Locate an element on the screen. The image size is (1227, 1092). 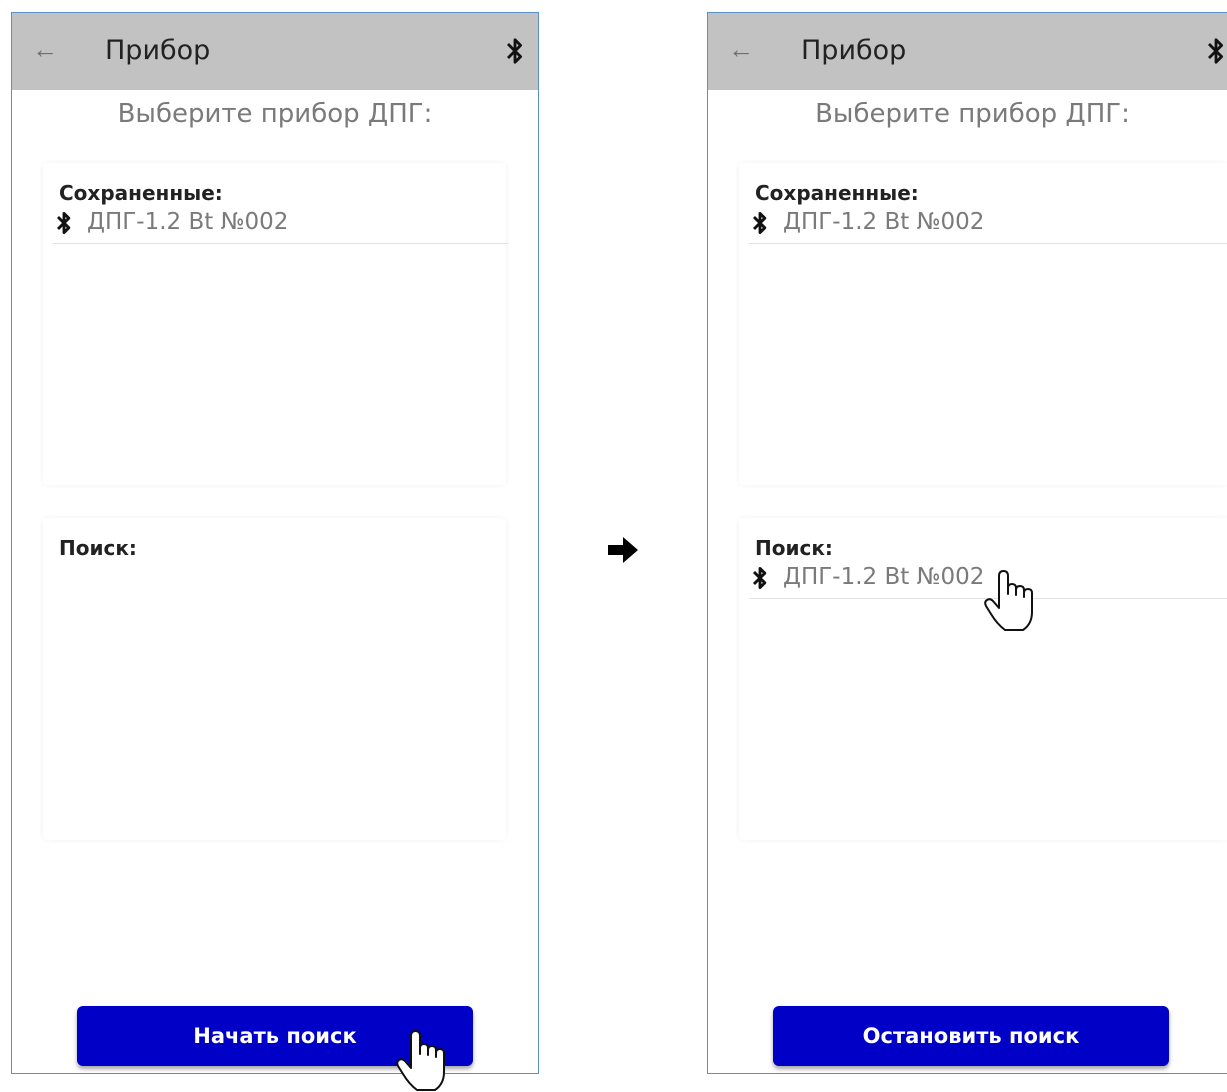
search-results-panel: Поиск: is located at coordinates (274, 679).